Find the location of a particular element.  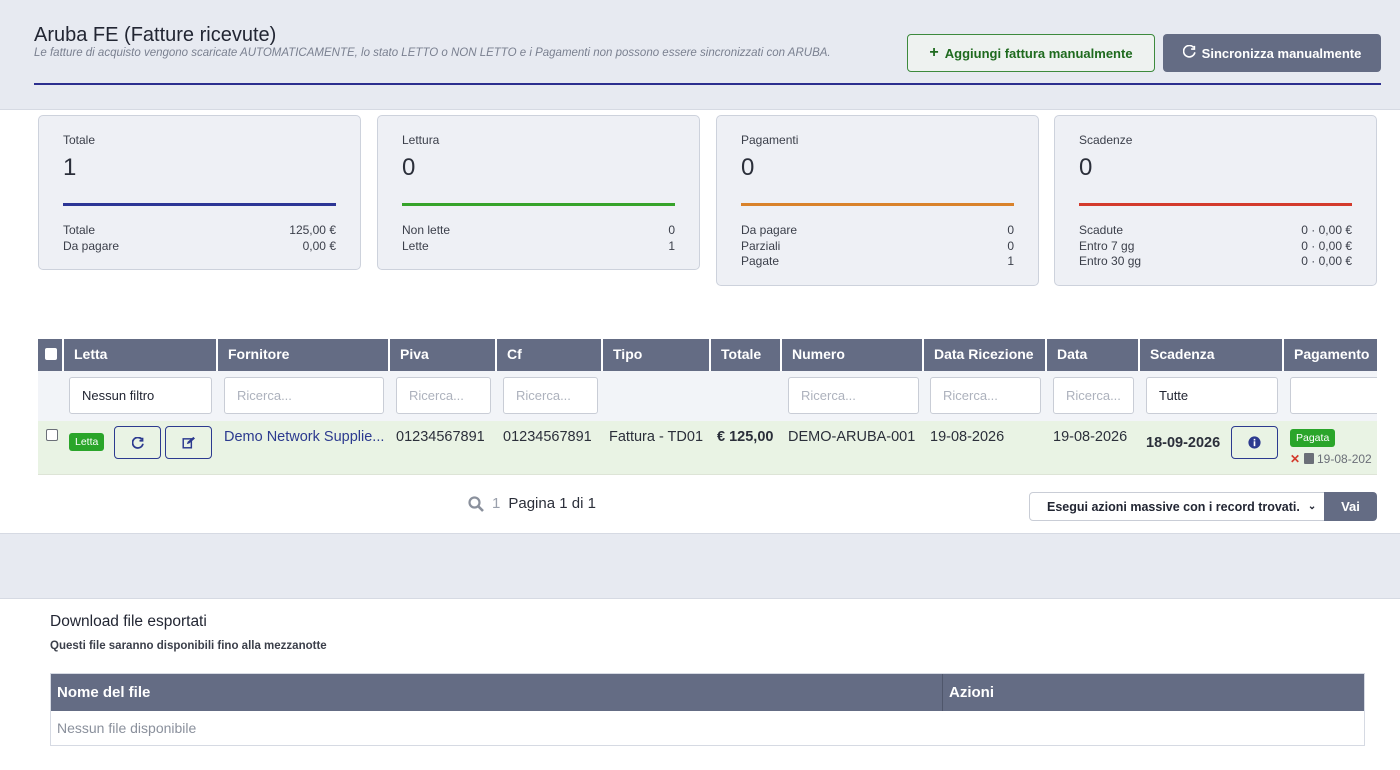

col-totale: Totale is located at coordinates (746, 355).